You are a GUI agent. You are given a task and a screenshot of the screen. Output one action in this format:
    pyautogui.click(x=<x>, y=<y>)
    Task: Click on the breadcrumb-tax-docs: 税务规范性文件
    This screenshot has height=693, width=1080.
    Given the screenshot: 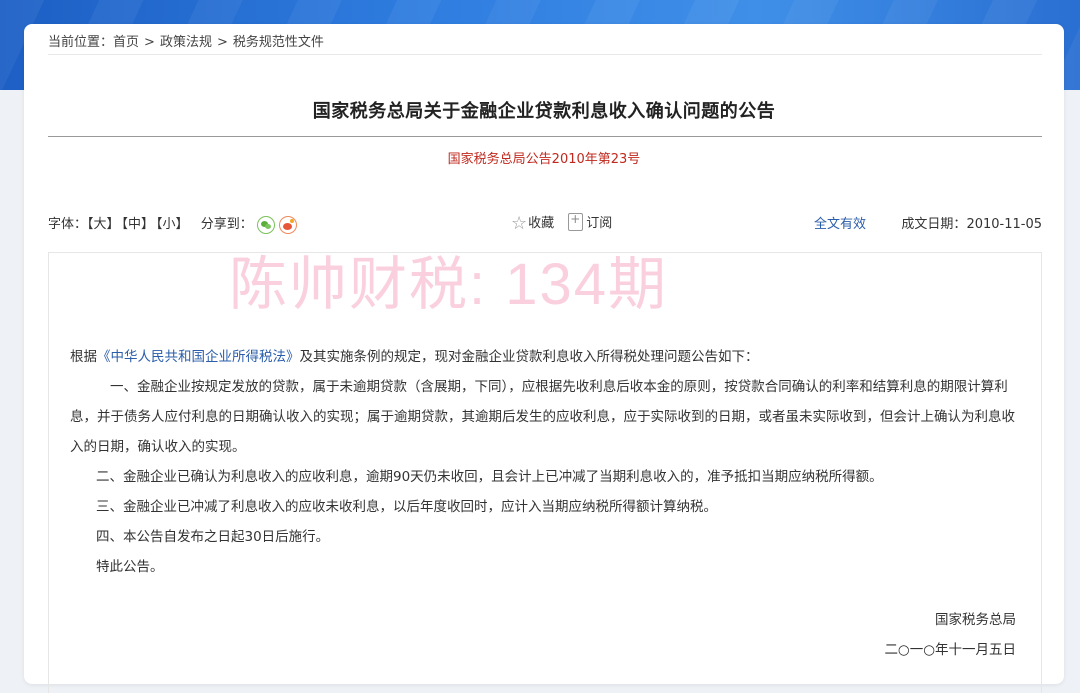 What is the action you would take?
    pyautogui.click(x=278, y=42)
    